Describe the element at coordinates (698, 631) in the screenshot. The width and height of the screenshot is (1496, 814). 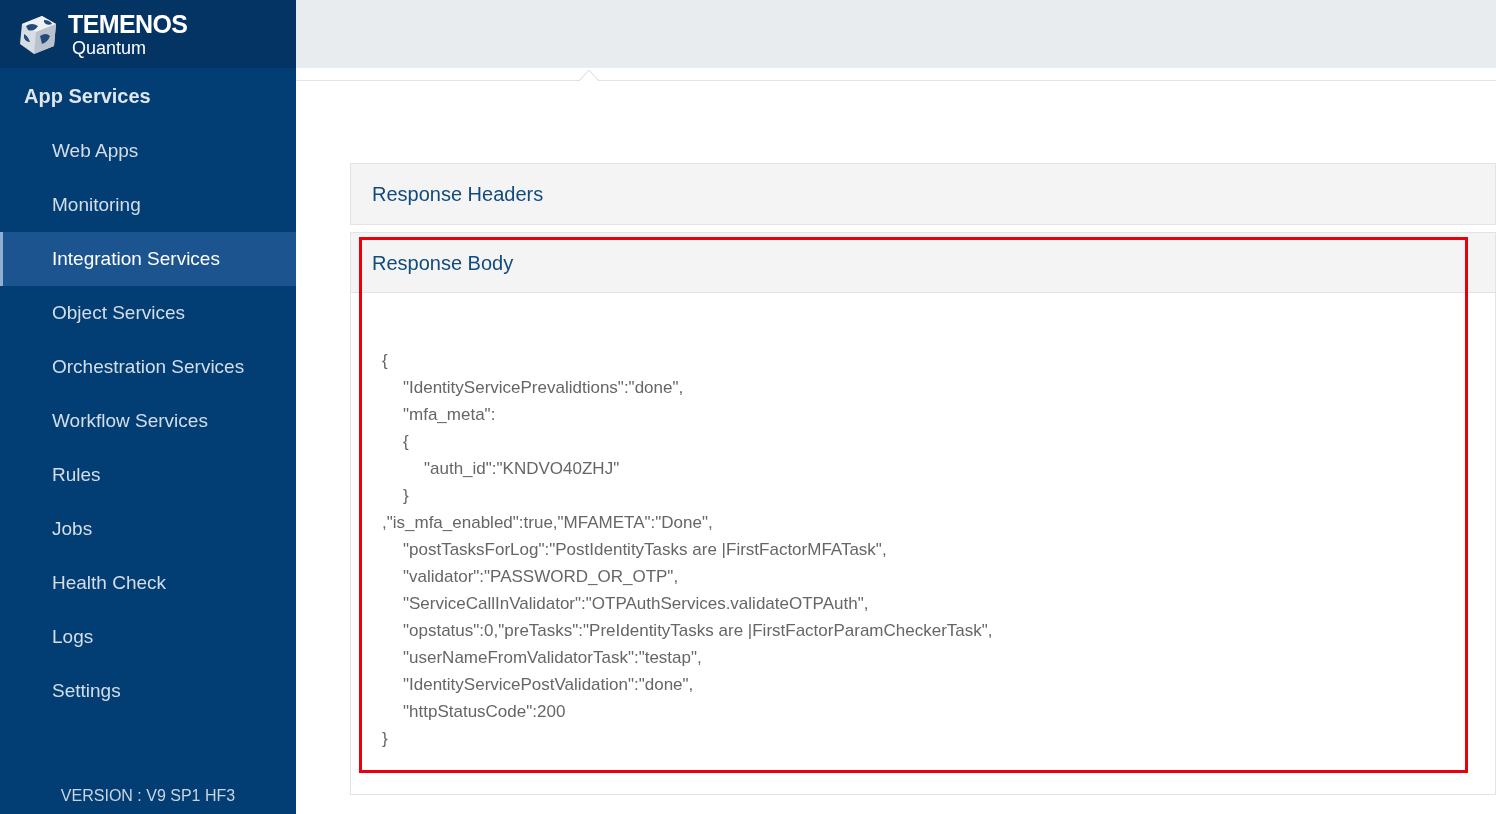
I see `code-line: "opstatus":0,"preTasks":"PreIdentityTasks are |FirstFactorParamCheckerTask",` at that location.